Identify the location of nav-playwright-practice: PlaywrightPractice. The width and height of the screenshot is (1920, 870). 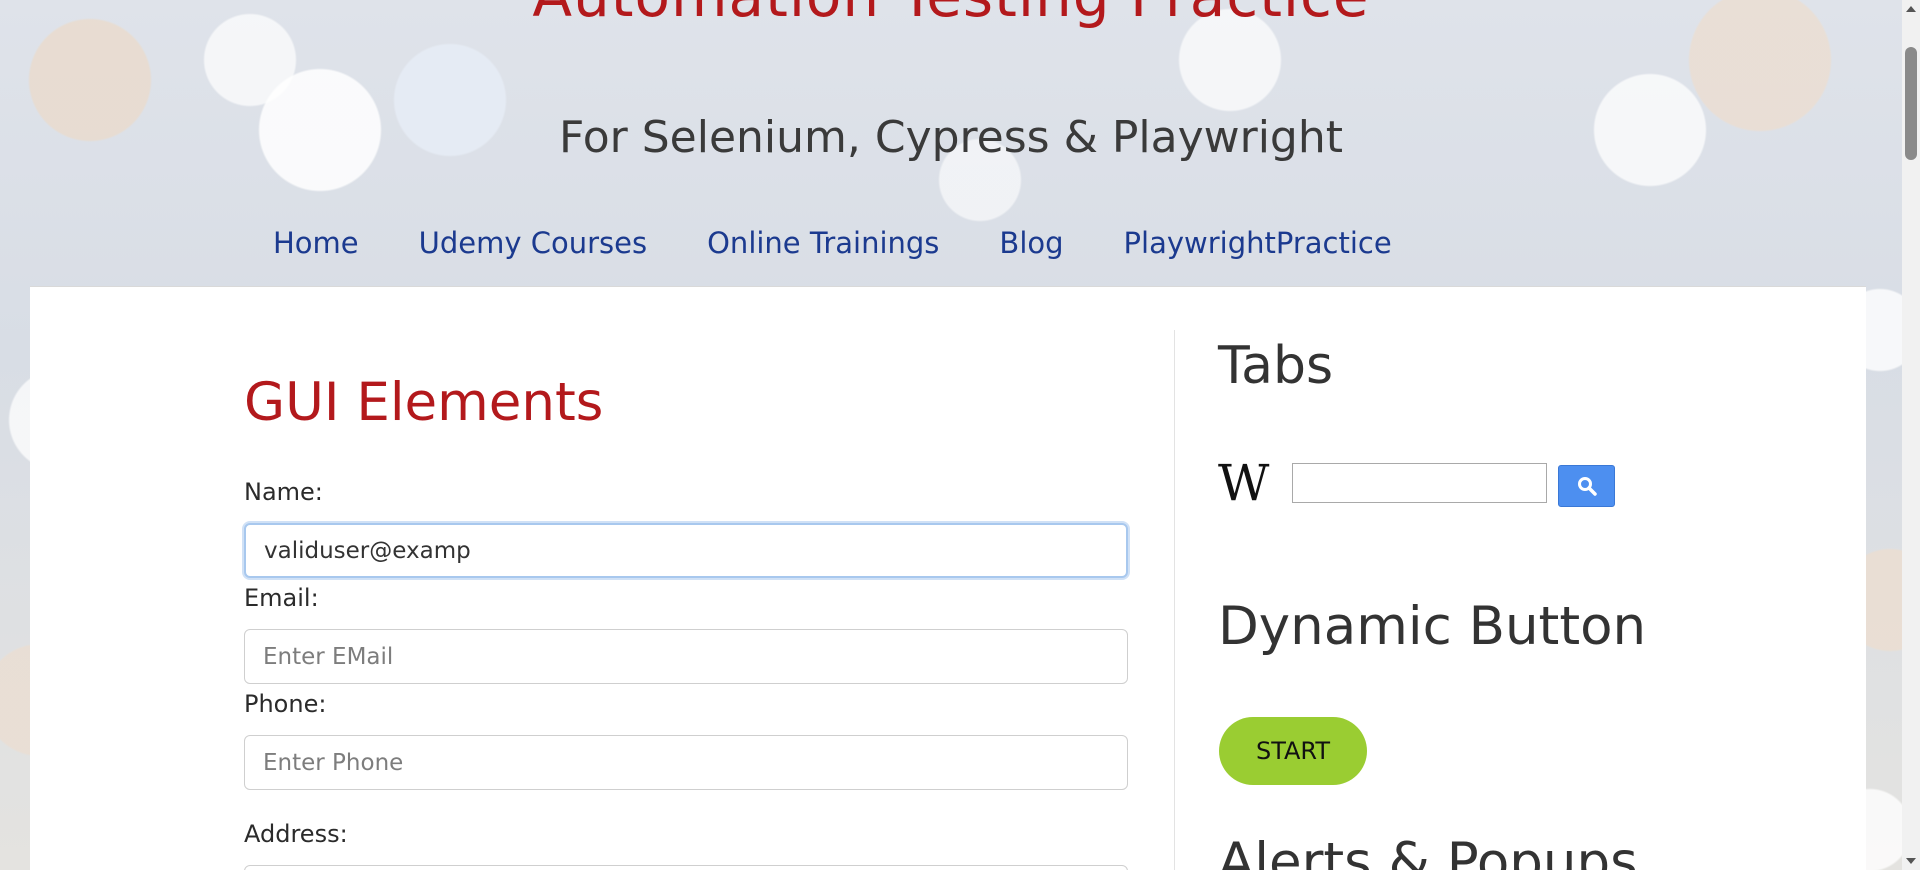
(1258, 243).